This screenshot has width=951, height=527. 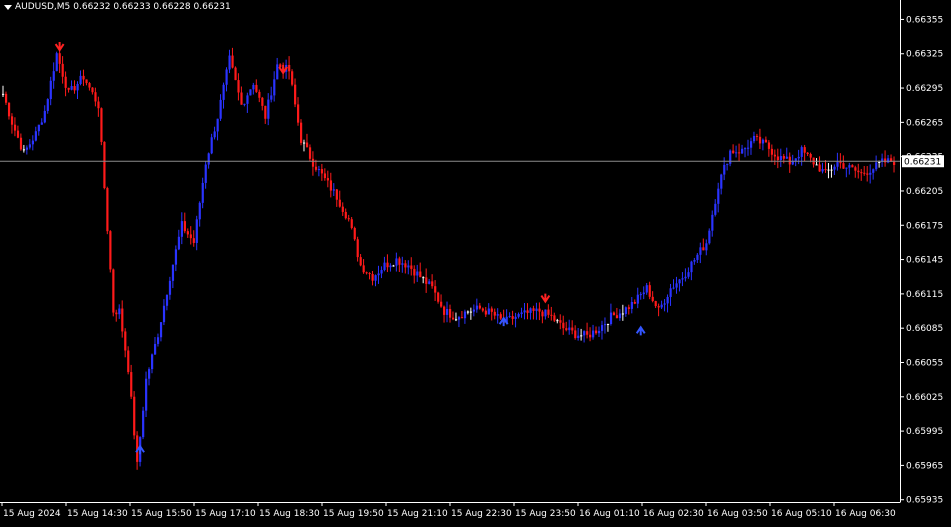 What do you see at coordinates (545, 514) in the screenshot?
I see `time-tick-label: 15 Aug 23:50` at bounding box center [545, 514].